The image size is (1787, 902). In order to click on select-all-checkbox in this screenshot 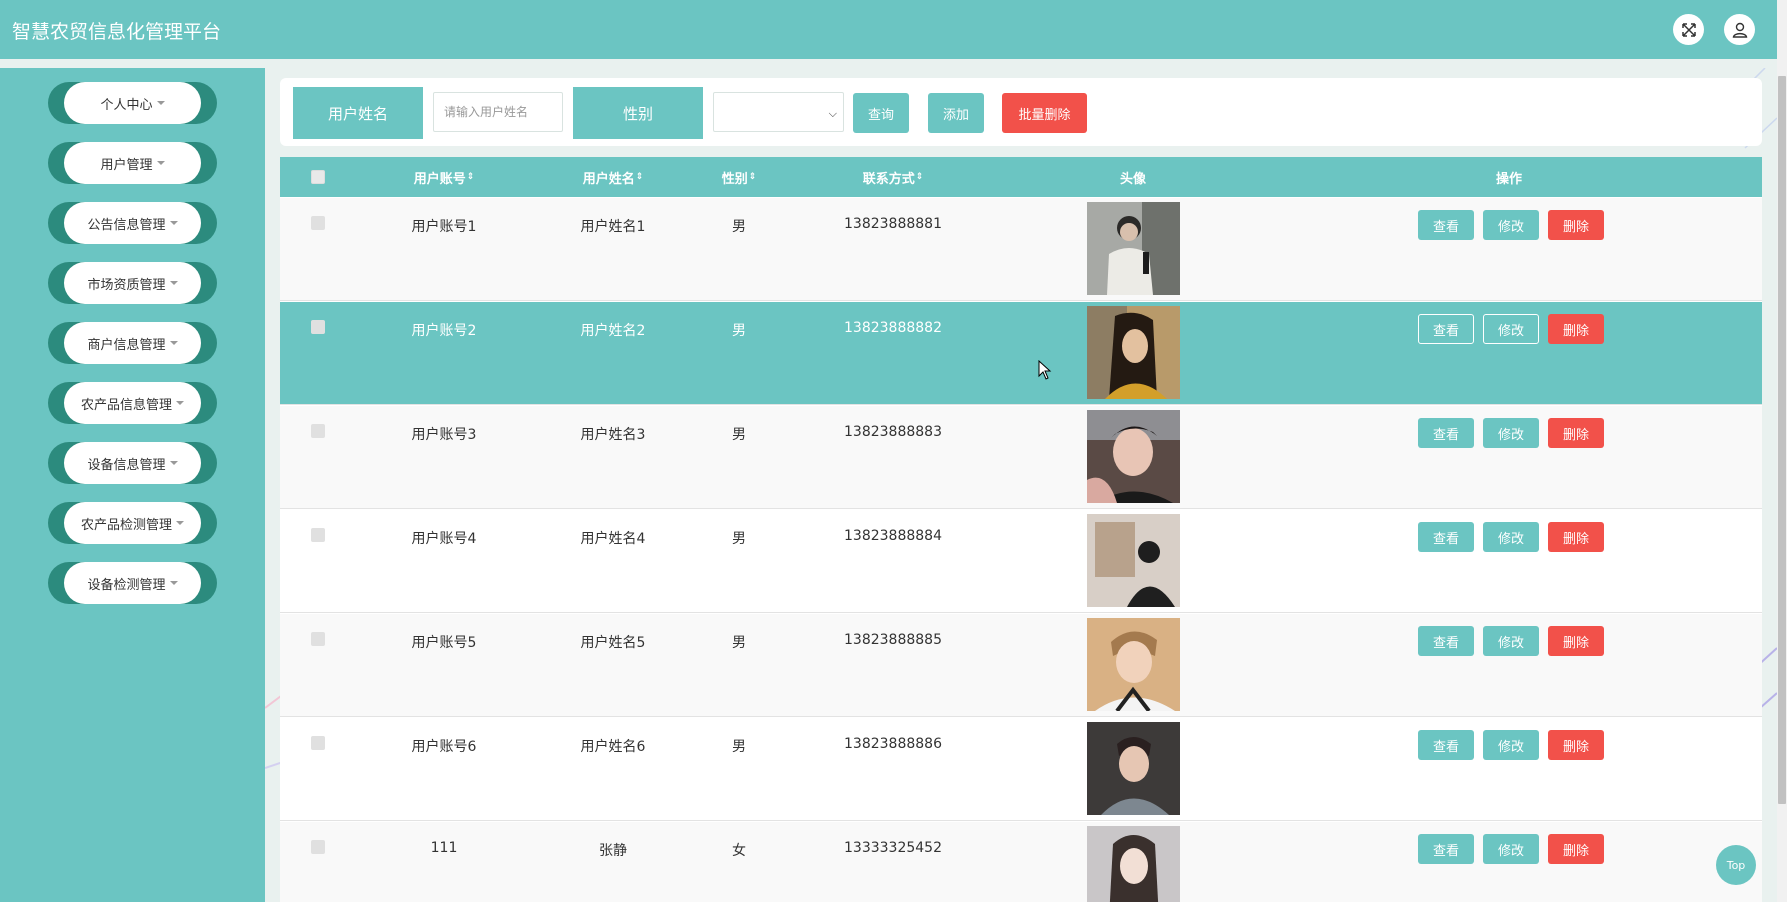, I will do `click(318, 177)`.